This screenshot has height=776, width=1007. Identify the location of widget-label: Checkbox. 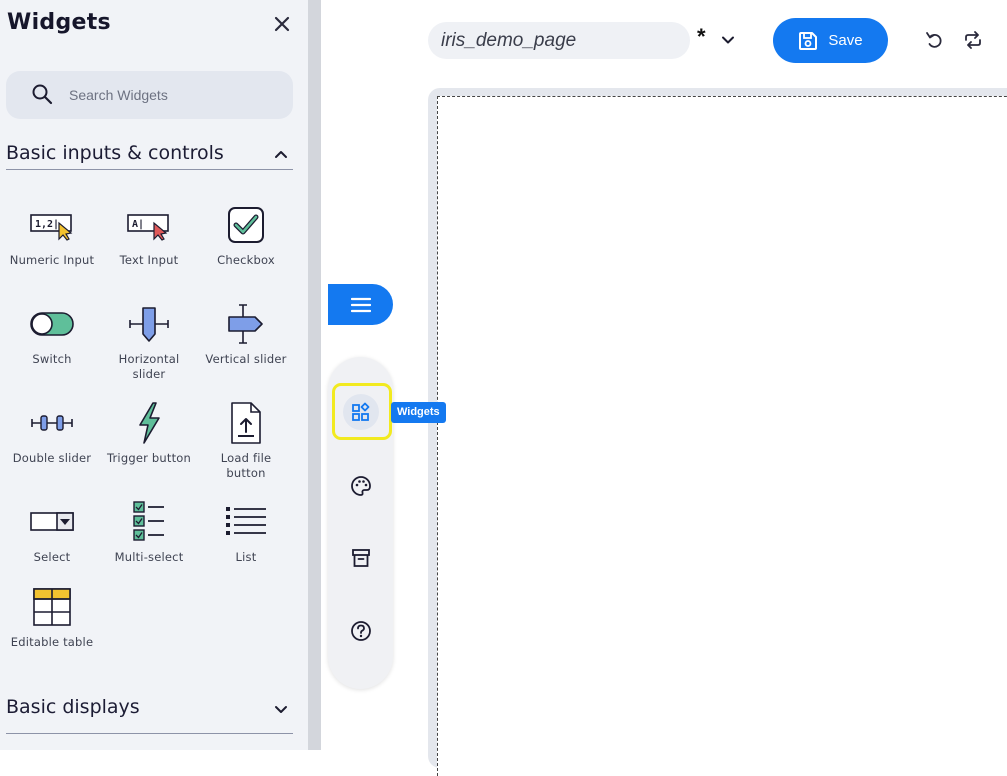
(246, 260).